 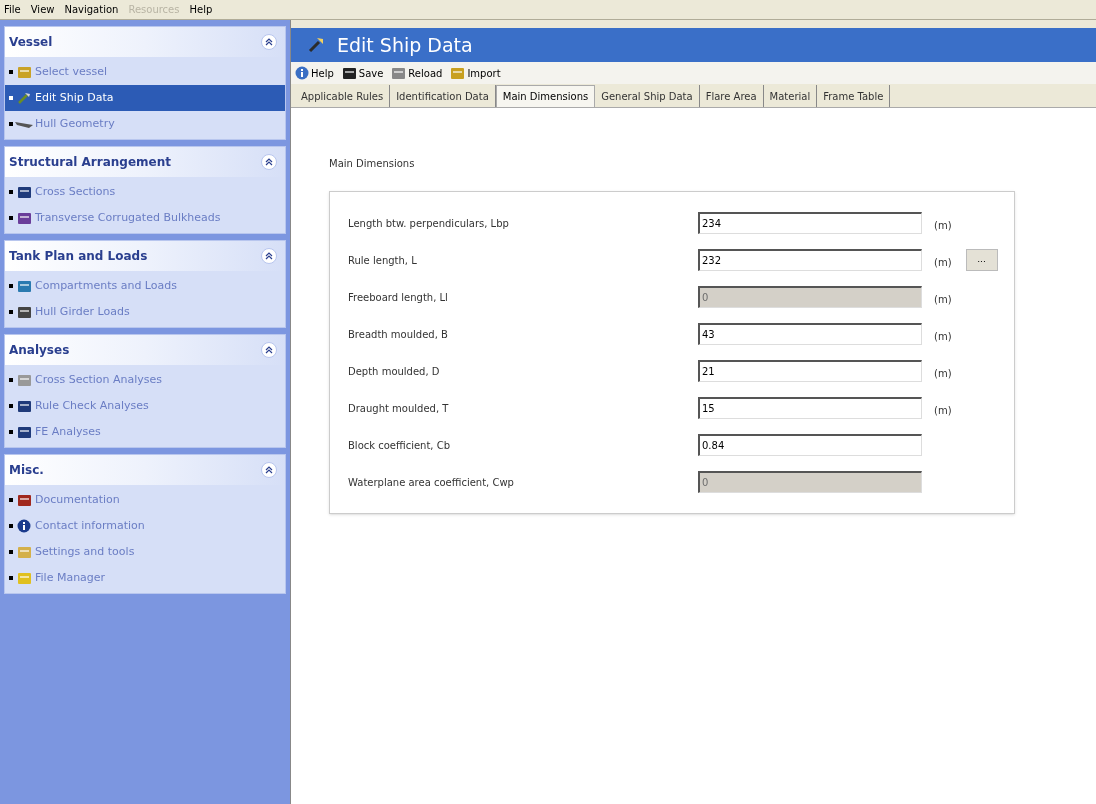 What do you see at coordinates (398, 334) in the screenshot?
I see `field-label: Breadth moulded, B` at bounding box center [398, 334].